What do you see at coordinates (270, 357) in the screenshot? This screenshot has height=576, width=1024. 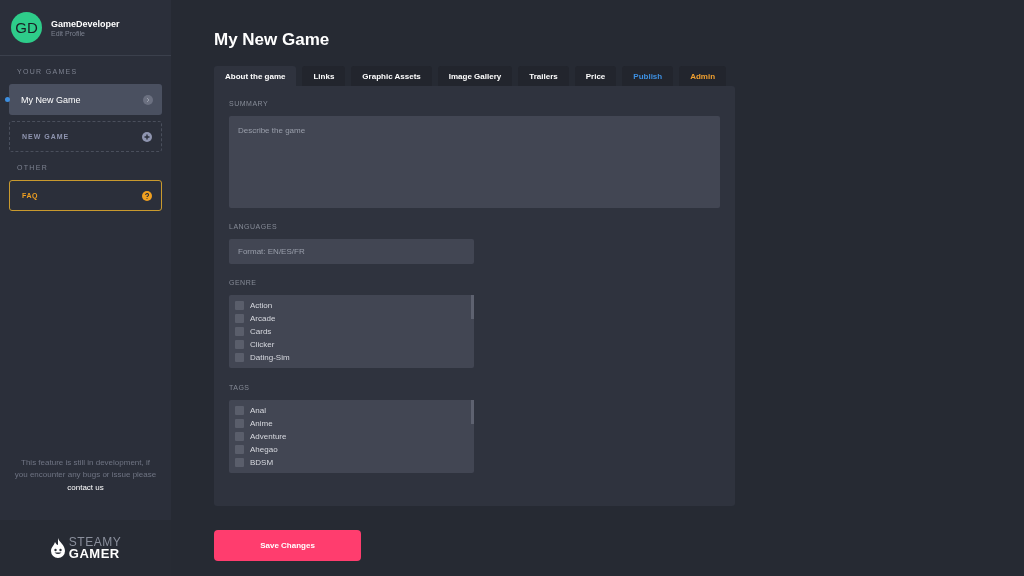 I see `option-label: Dating-Sim` at bounding box center [270, 357].